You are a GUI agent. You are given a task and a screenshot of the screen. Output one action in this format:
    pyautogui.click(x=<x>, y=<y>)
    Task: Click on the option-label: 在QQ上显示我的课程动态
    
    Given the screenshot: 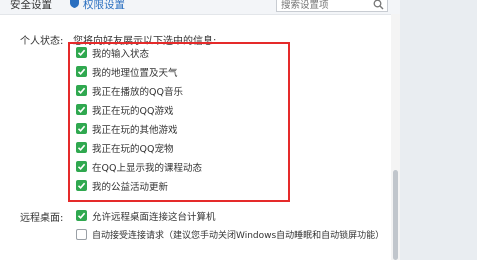 What is the action you would take?
    pyautogui.click(x=147, y=168)
    